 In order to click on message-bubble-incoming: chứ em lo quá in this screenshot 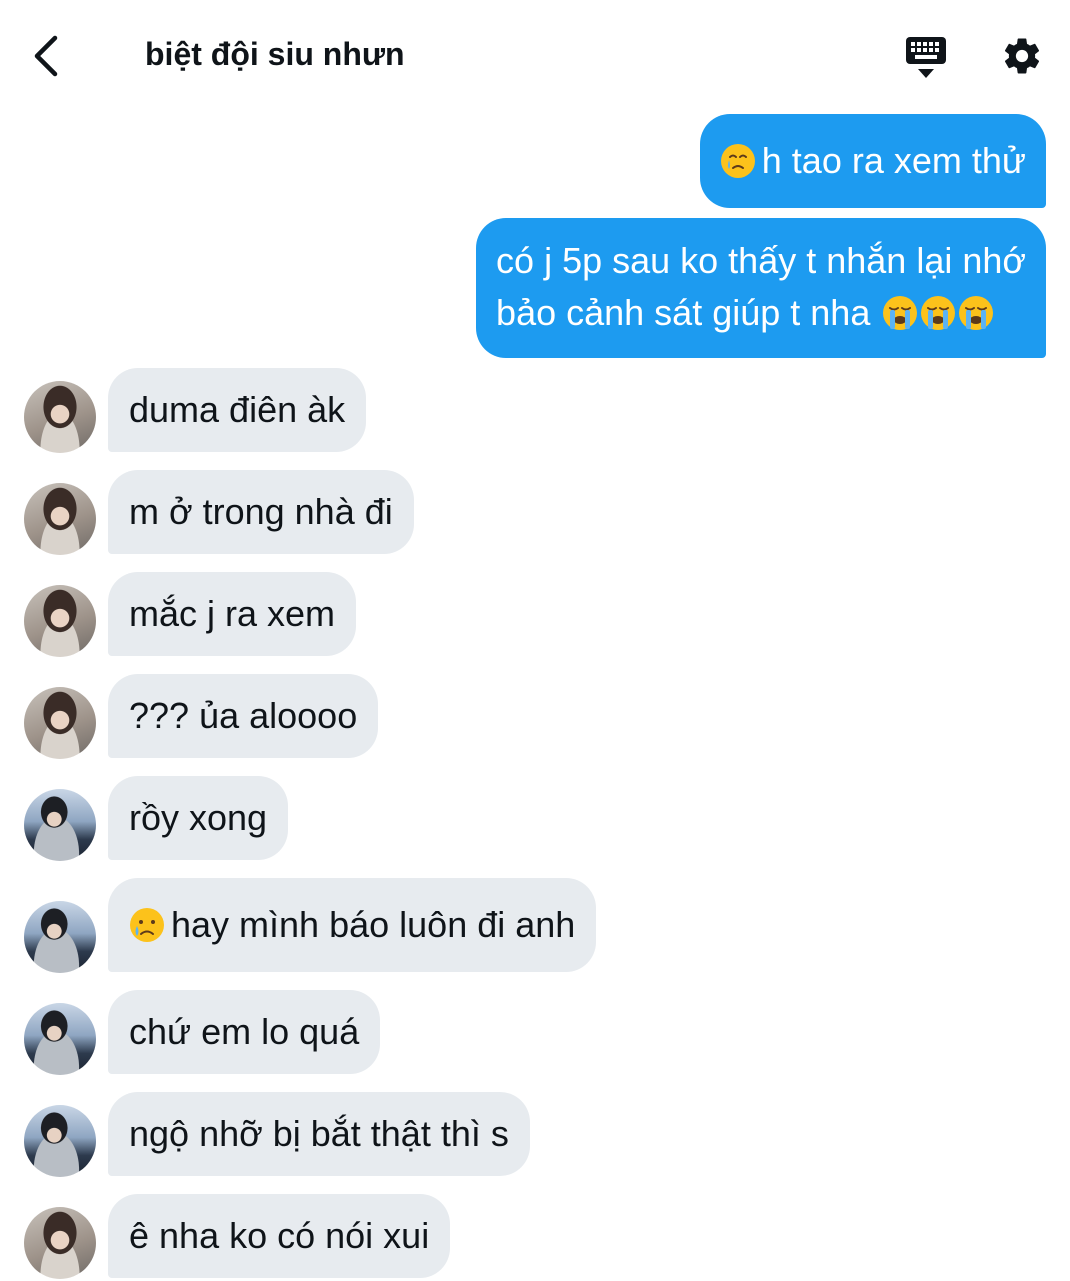, I will do `click(244, 1032)`.